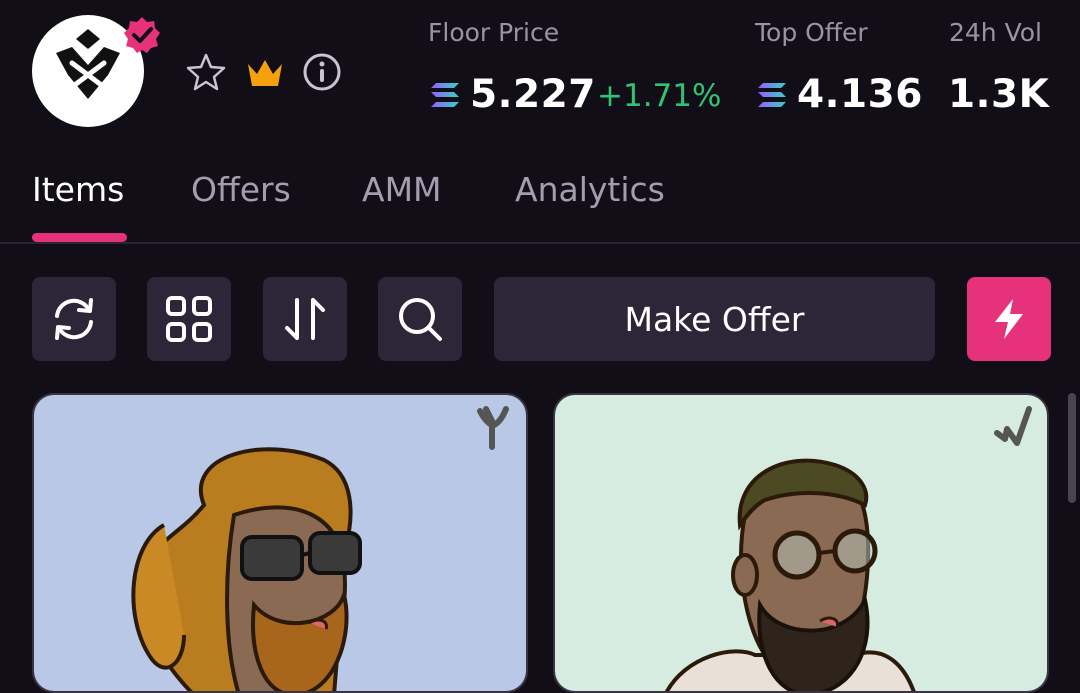 The image size is (1080, 693). What do you see at coordinates (590, 189) in the screenshot?
I see `tab-analytics: Analytics` at bounding box center [590, 189].